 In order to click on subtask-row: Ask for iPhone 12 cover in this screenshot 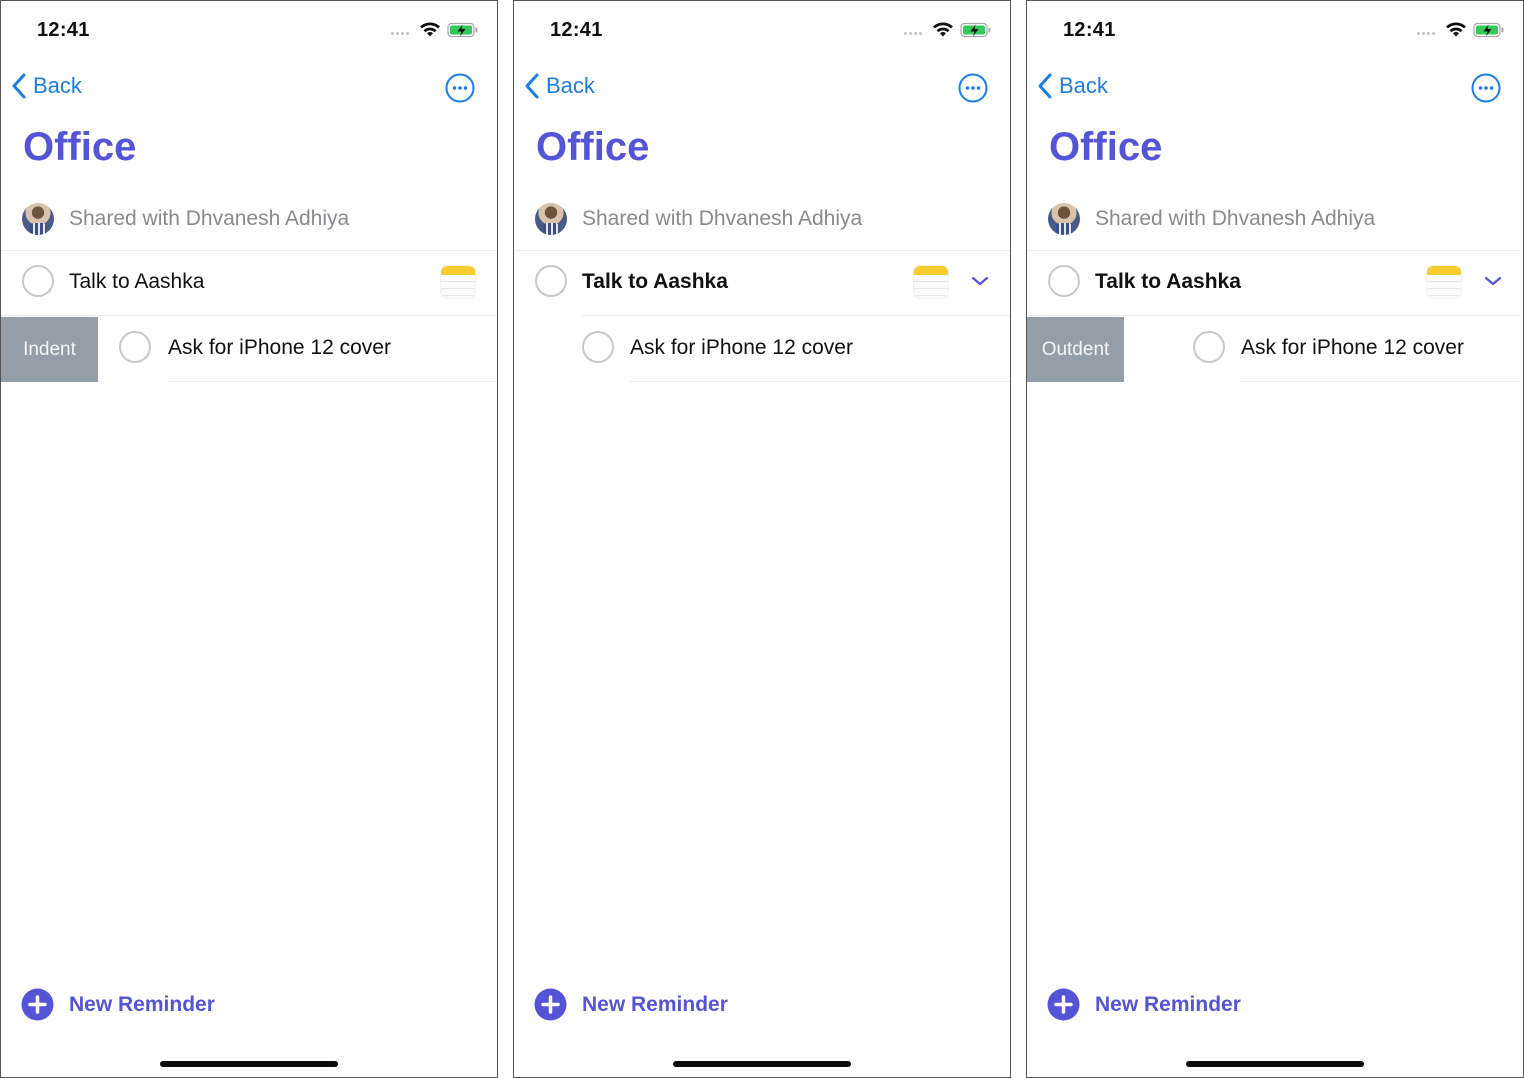, I will do `click(762, 349)`.